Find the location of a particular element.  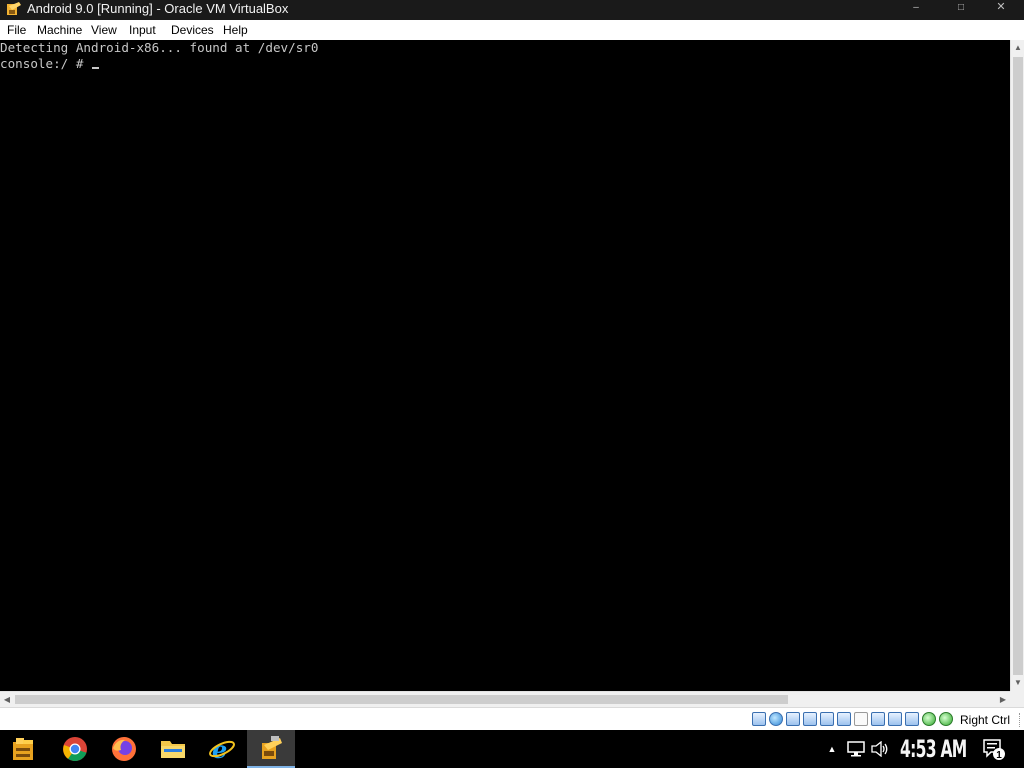

notification-count: 1 is located at coordinates (999, 755).